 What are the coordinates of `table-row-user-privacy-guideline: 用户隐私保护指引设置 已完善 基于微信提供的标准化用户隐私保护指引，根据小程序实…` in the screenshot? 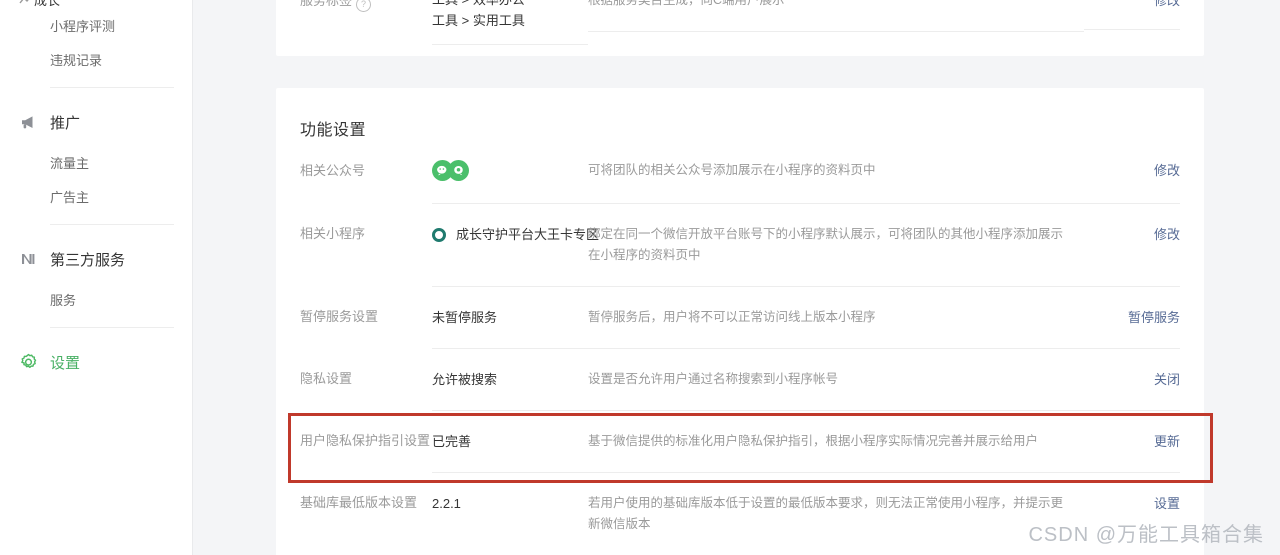 It's located at (740, 441).